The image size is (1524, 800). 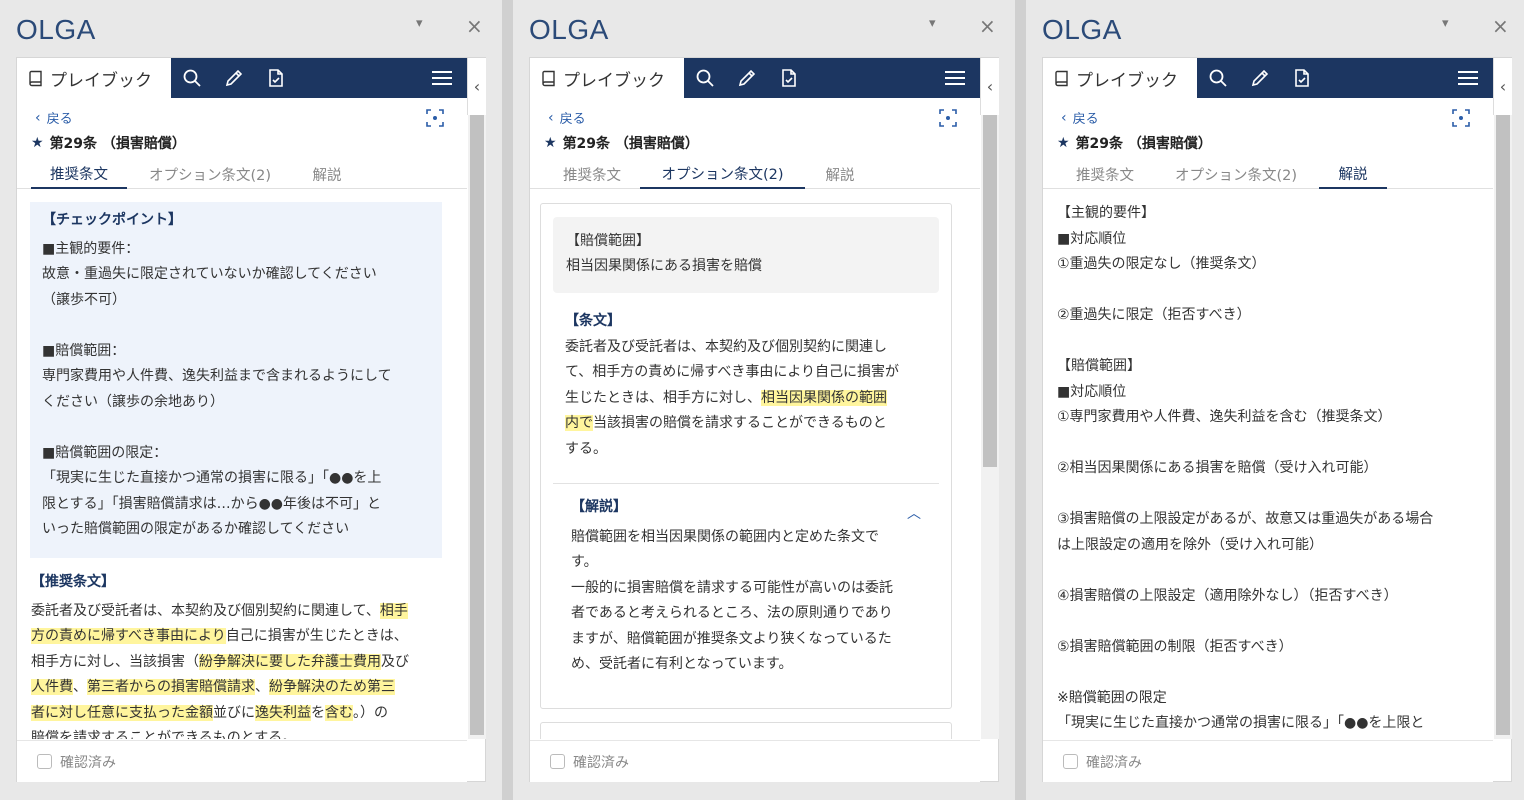 I want to click on scope-summary: 【賠償範囲】 相当因果関係にある損害を賠償, so click(x=746, y=255).